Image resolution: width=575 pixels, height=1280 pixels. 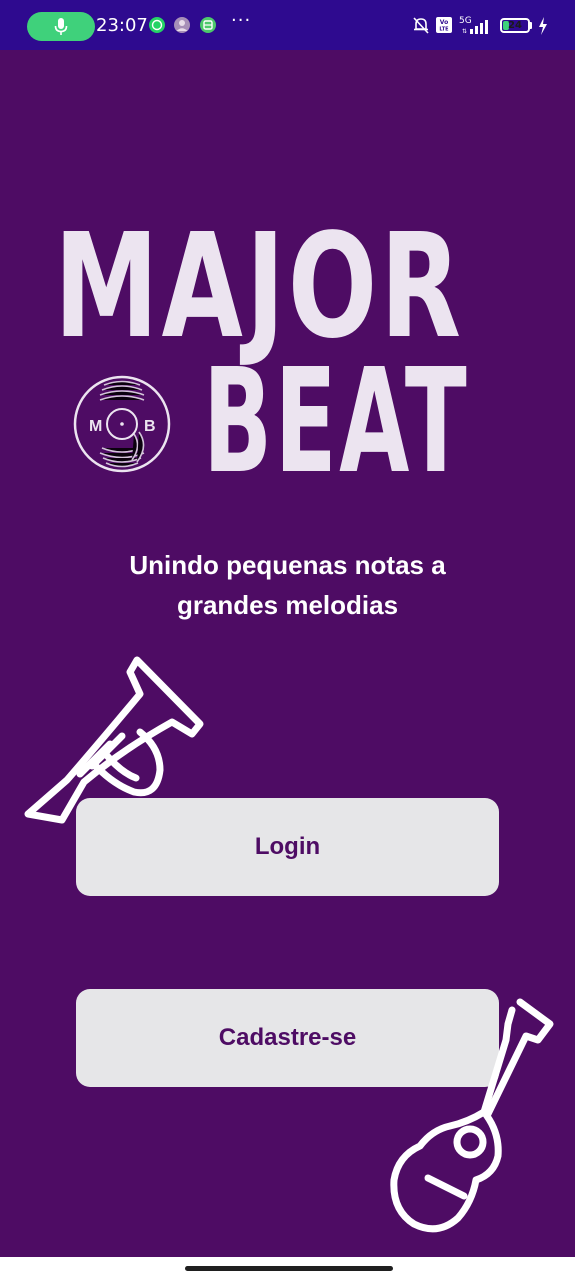 What do you see at coordinates (95, 426) in the screenshot?
I see `disc-letter-m: M` at bounding box center [95, 426].